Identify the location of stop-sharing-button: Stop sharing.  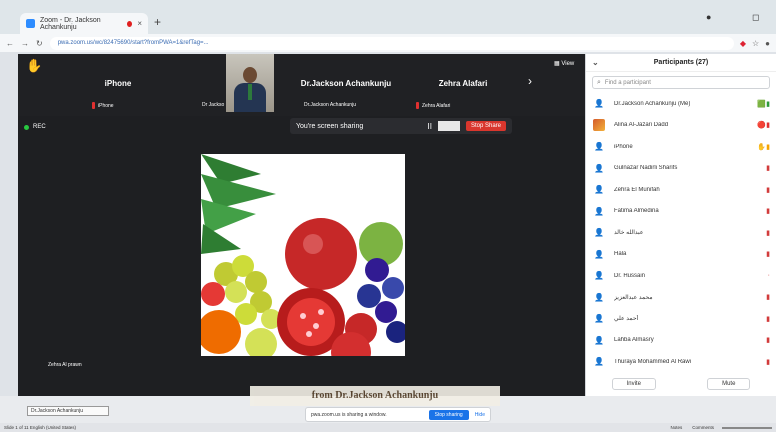
(448, 414).